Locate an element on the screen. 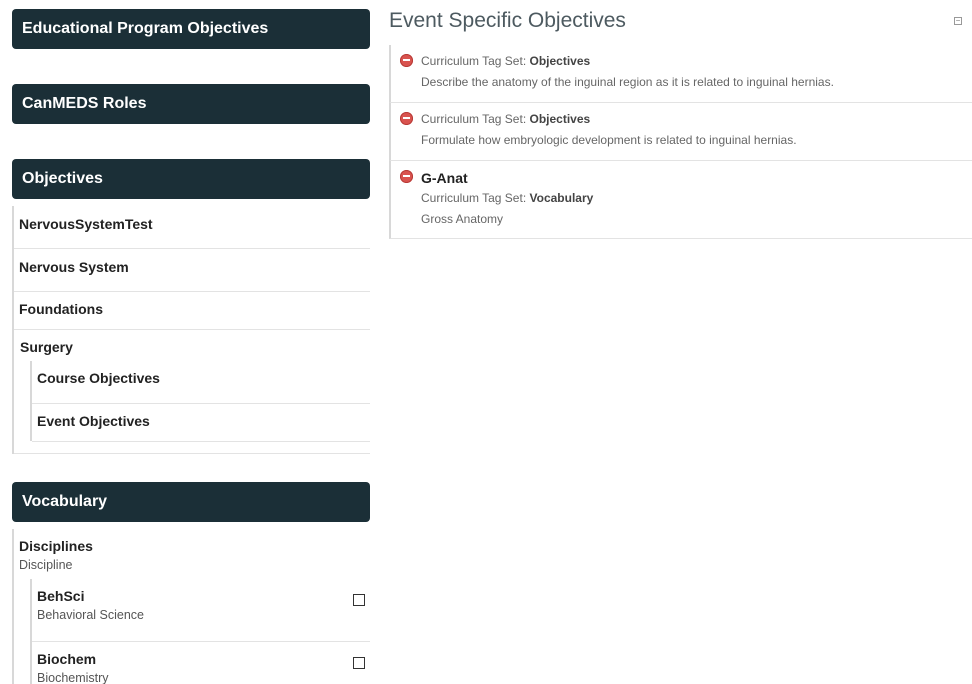  behsci-code: BehSci is located at coordinates (61, 596).